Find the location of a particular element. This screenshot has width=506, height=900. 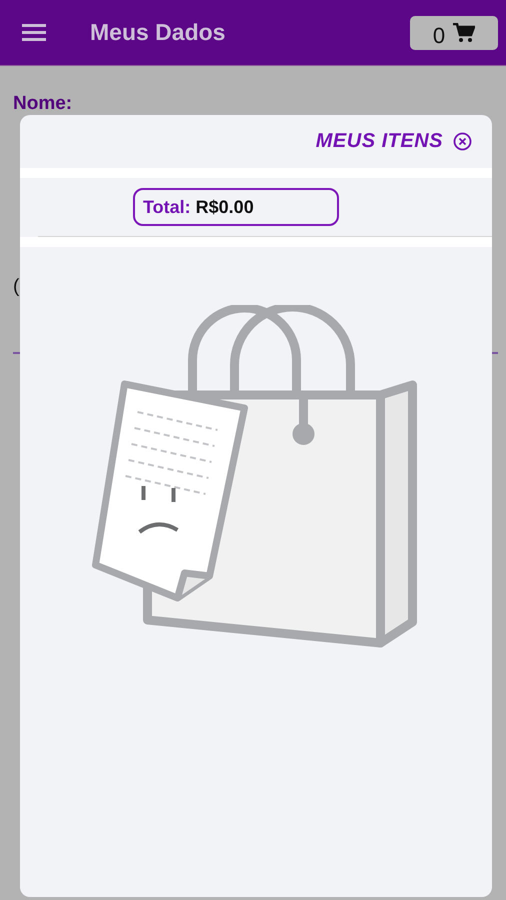

menu-icon is located at coordinates (34, 32).